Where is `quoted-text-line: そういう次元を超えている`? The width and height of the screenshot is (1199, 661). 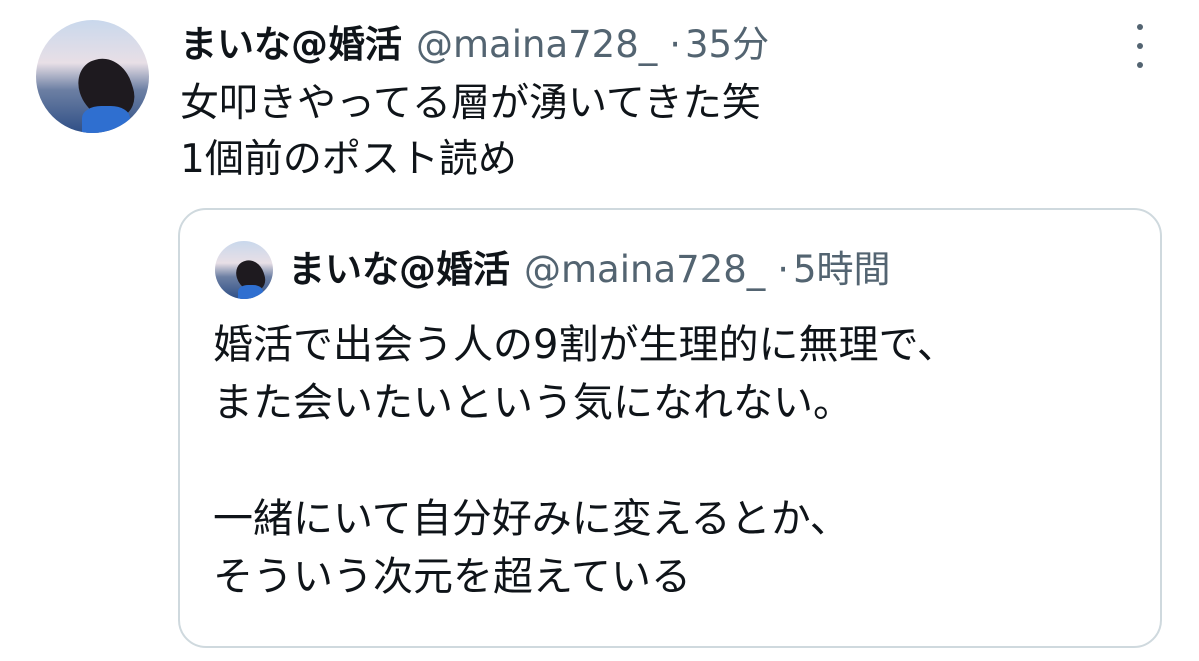
quoted-text-line: そういう次元を超えている is located at coordinates (452, 577).